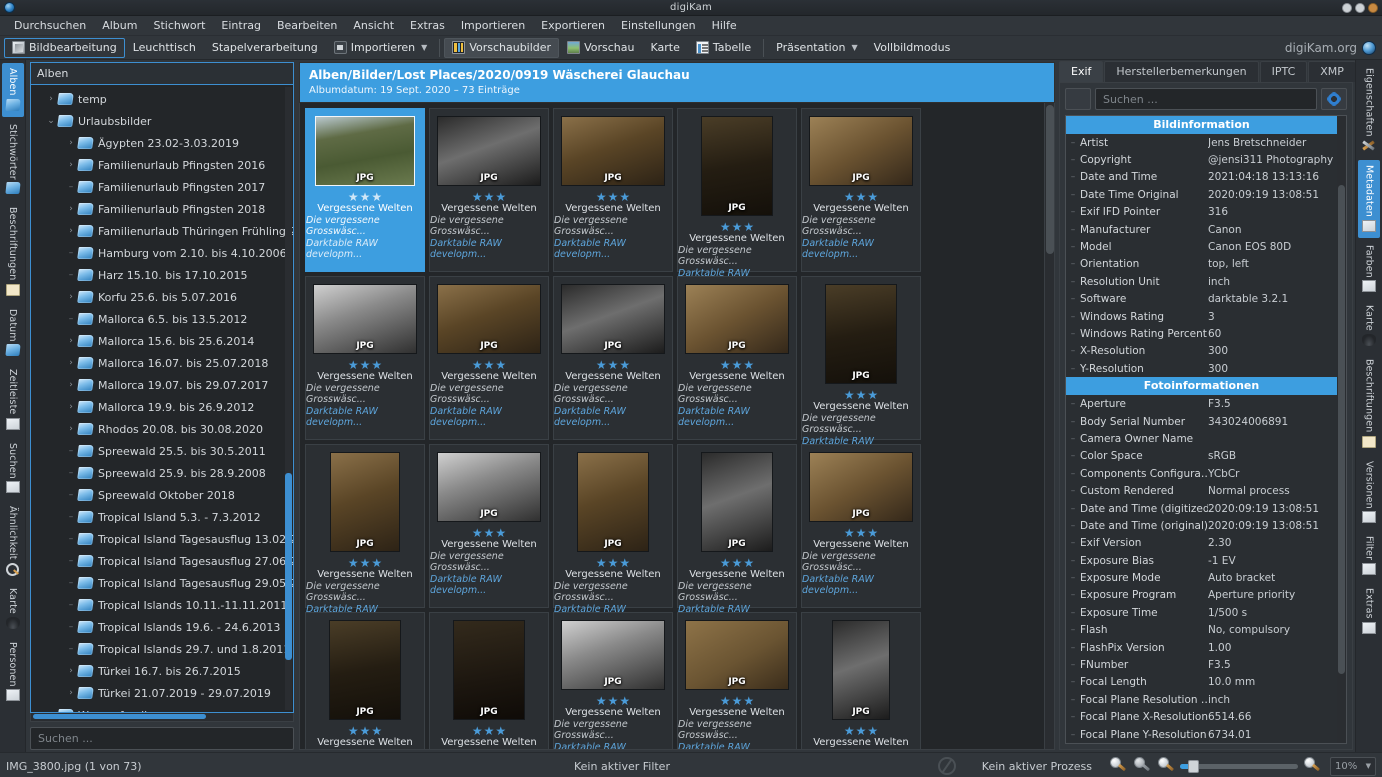 The image size is (1382, 777). Describe the element at coordinates (1078, 99) in the screenshot. I see `metadata-options-button` at that location.